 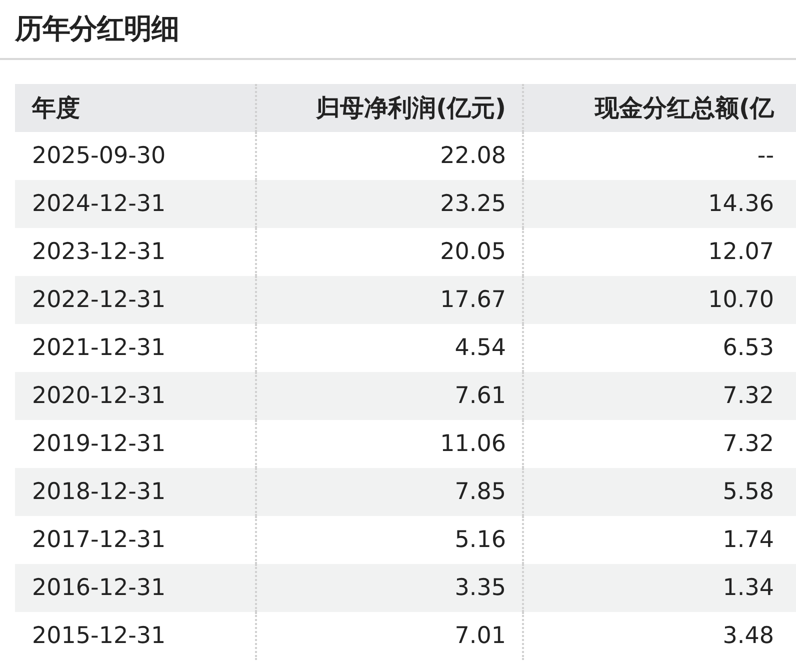 I want to click on table-cell-text: 1.34, so click(x=748, y=588).